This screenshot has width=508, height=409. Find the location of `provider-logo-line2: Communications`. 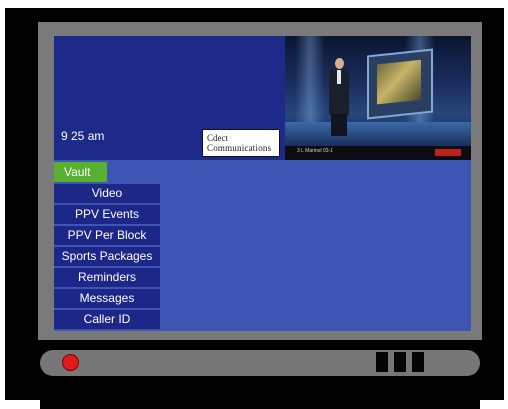

provider-logo-line2: Communications is located at coordinates (239, 148).